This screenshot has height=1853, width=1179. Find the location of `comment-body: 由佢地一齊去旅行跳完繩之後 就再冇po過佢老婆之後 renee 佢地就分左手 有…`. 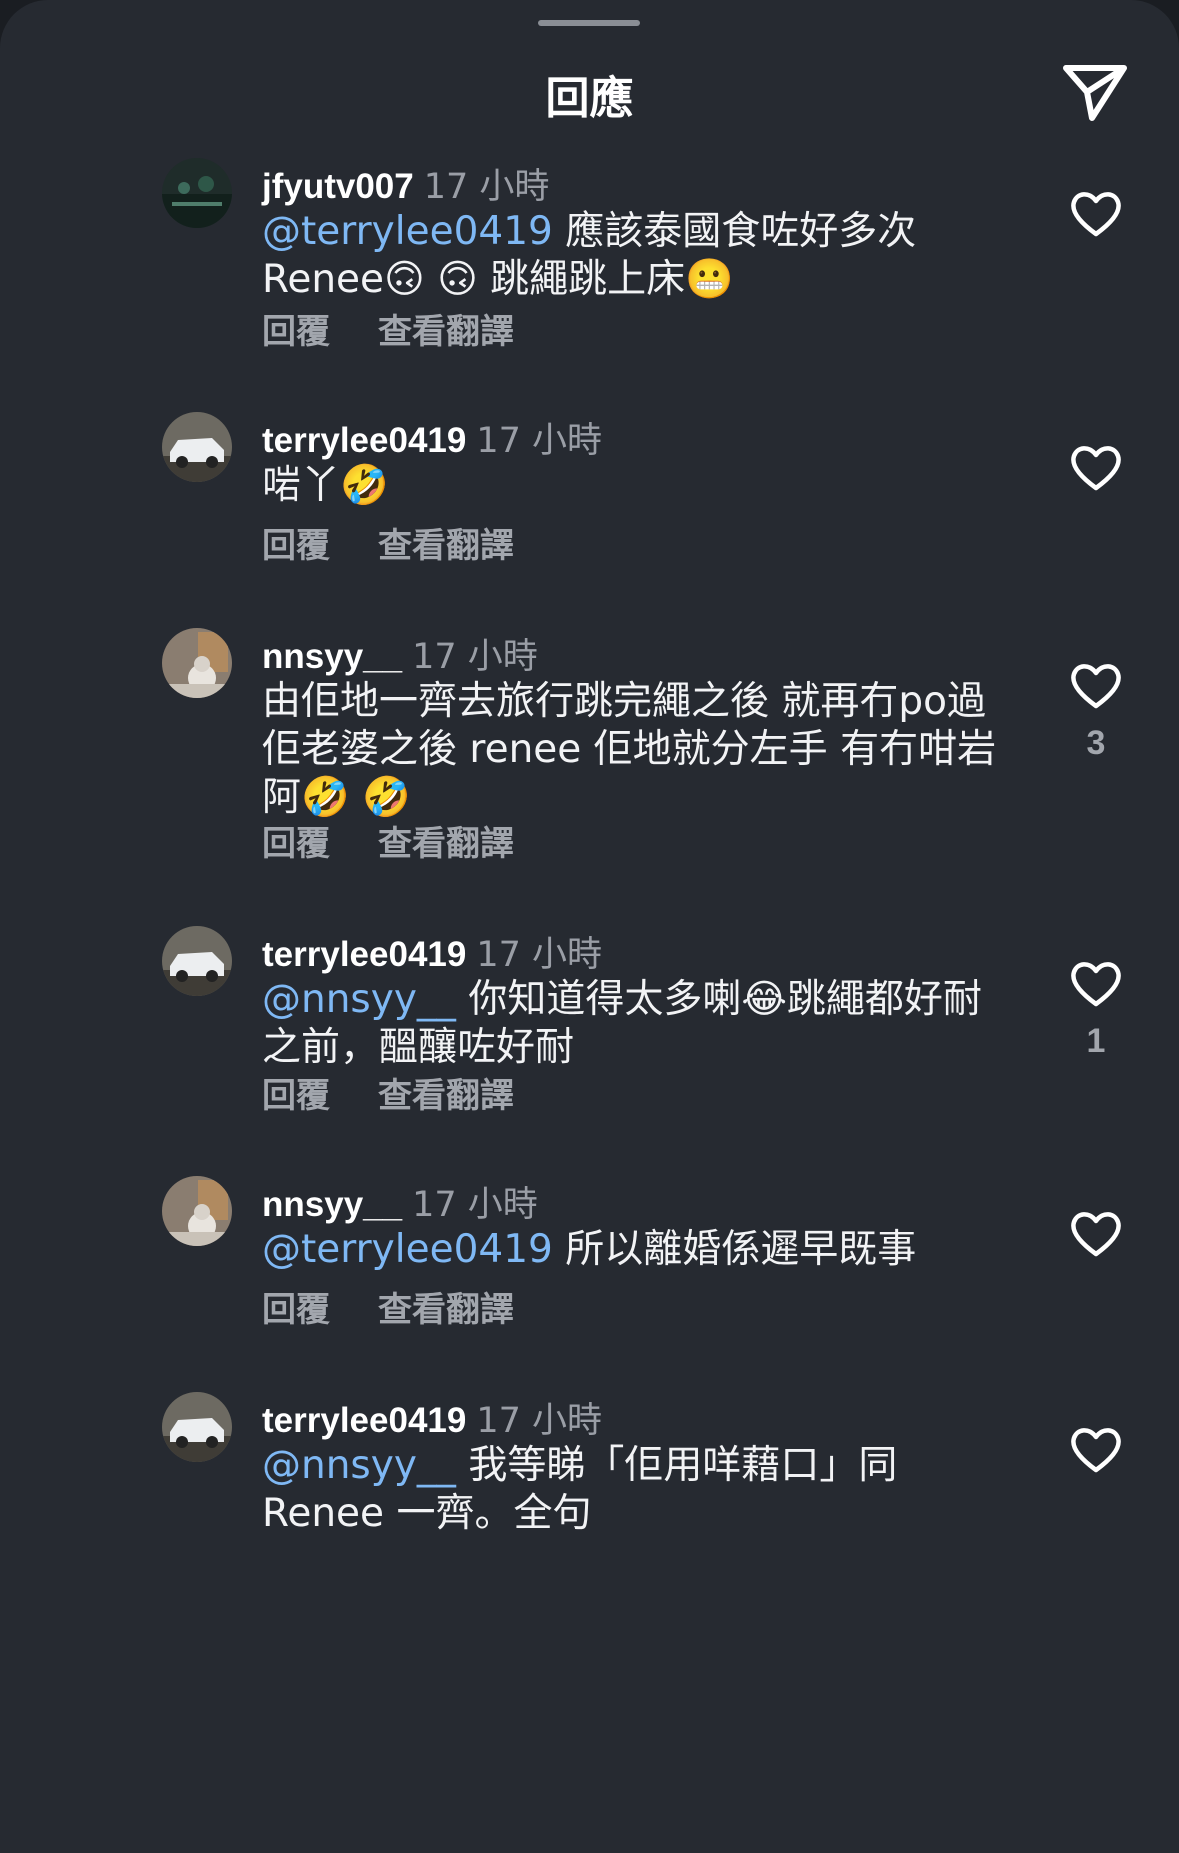

comment-body: 由佢地一齊去旅行跳完繩之後 就再冇po過佢老婆之後 renee 佢地就分左手 有… is located at coordinates (629, 749).